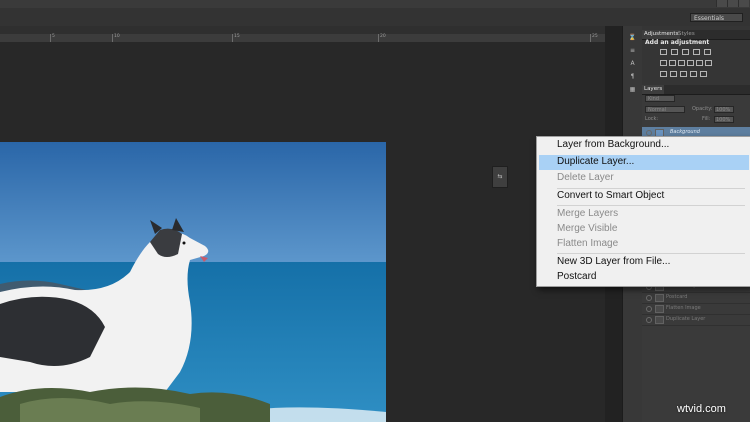  What do you see at coordinates (500, 177) in the screenshot?
I see `collapsed-panel-icon: ⇆` at bounding box center [500, 177].